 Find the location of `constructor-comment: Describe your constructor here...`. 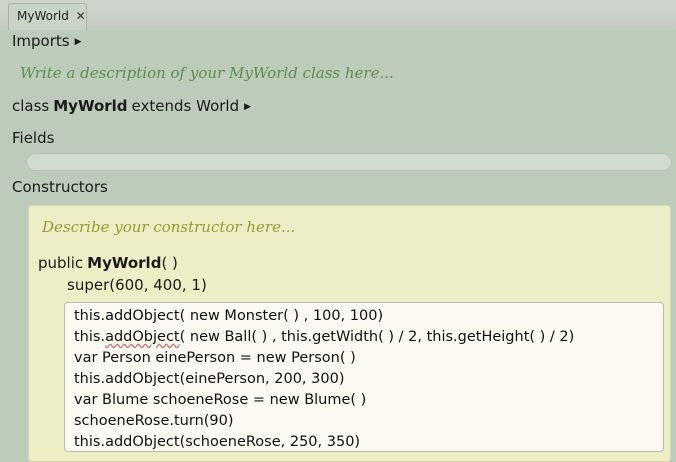

constructor-comment: Describe your constructor here... is located at coordinates (168, 227).